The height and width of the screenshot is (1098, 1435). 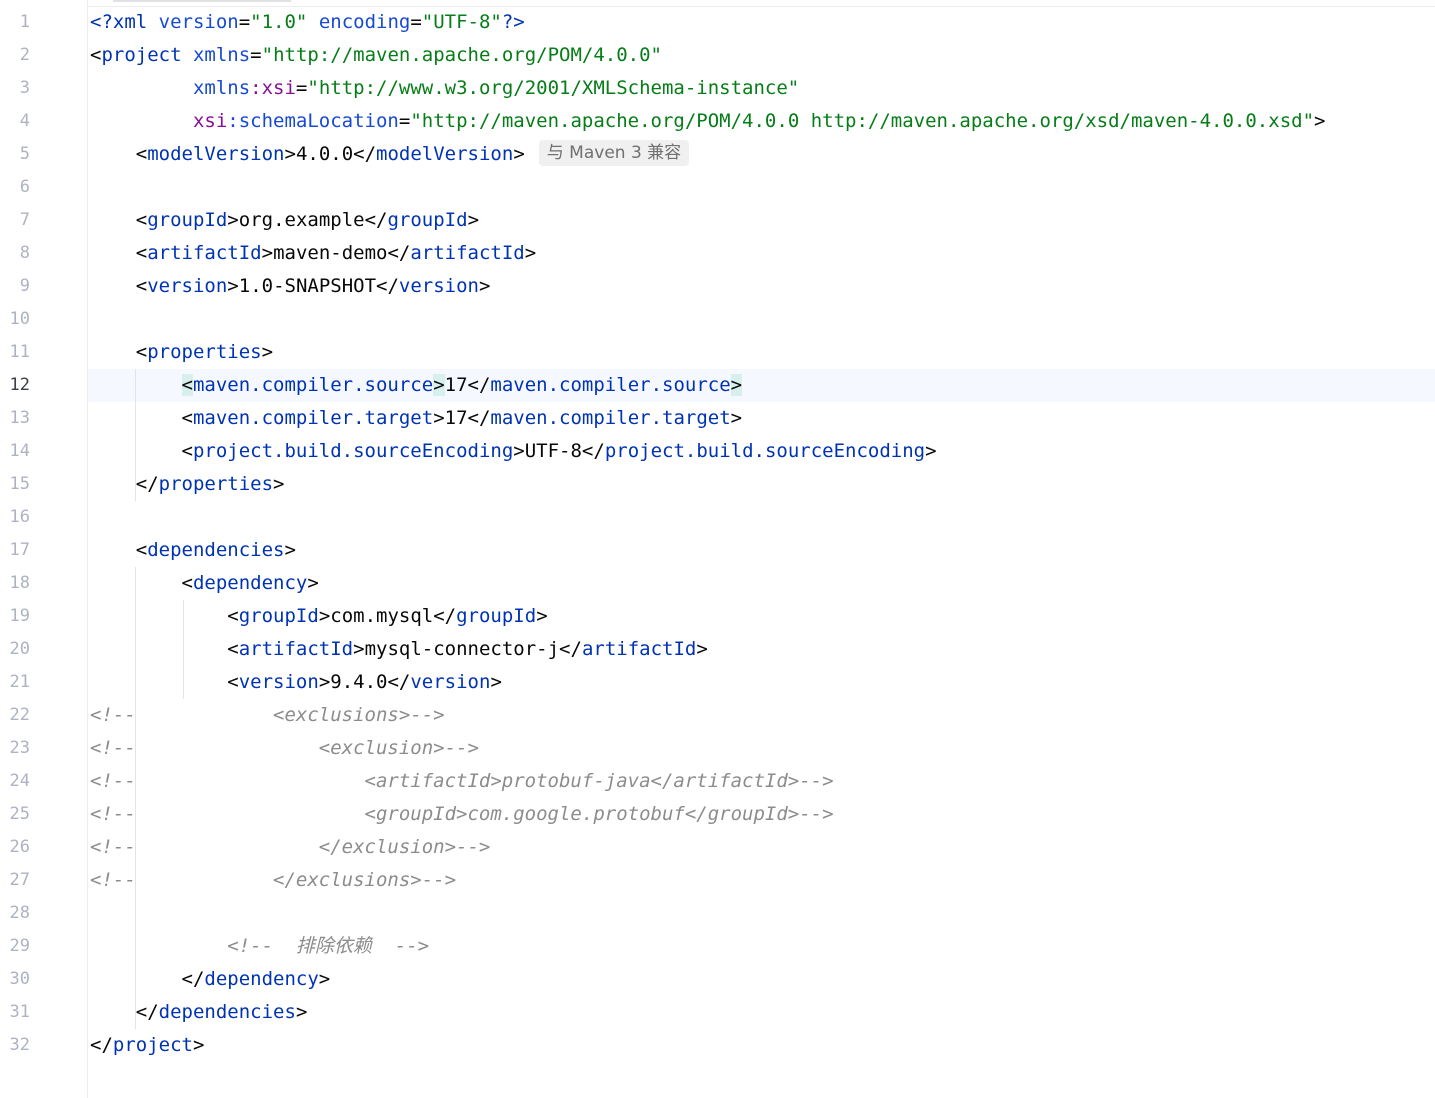 What do you see at coordinates (199, 1012) in the screenshot?
I see `code-line: </dependencies>` at bounding box center [199, 1012].